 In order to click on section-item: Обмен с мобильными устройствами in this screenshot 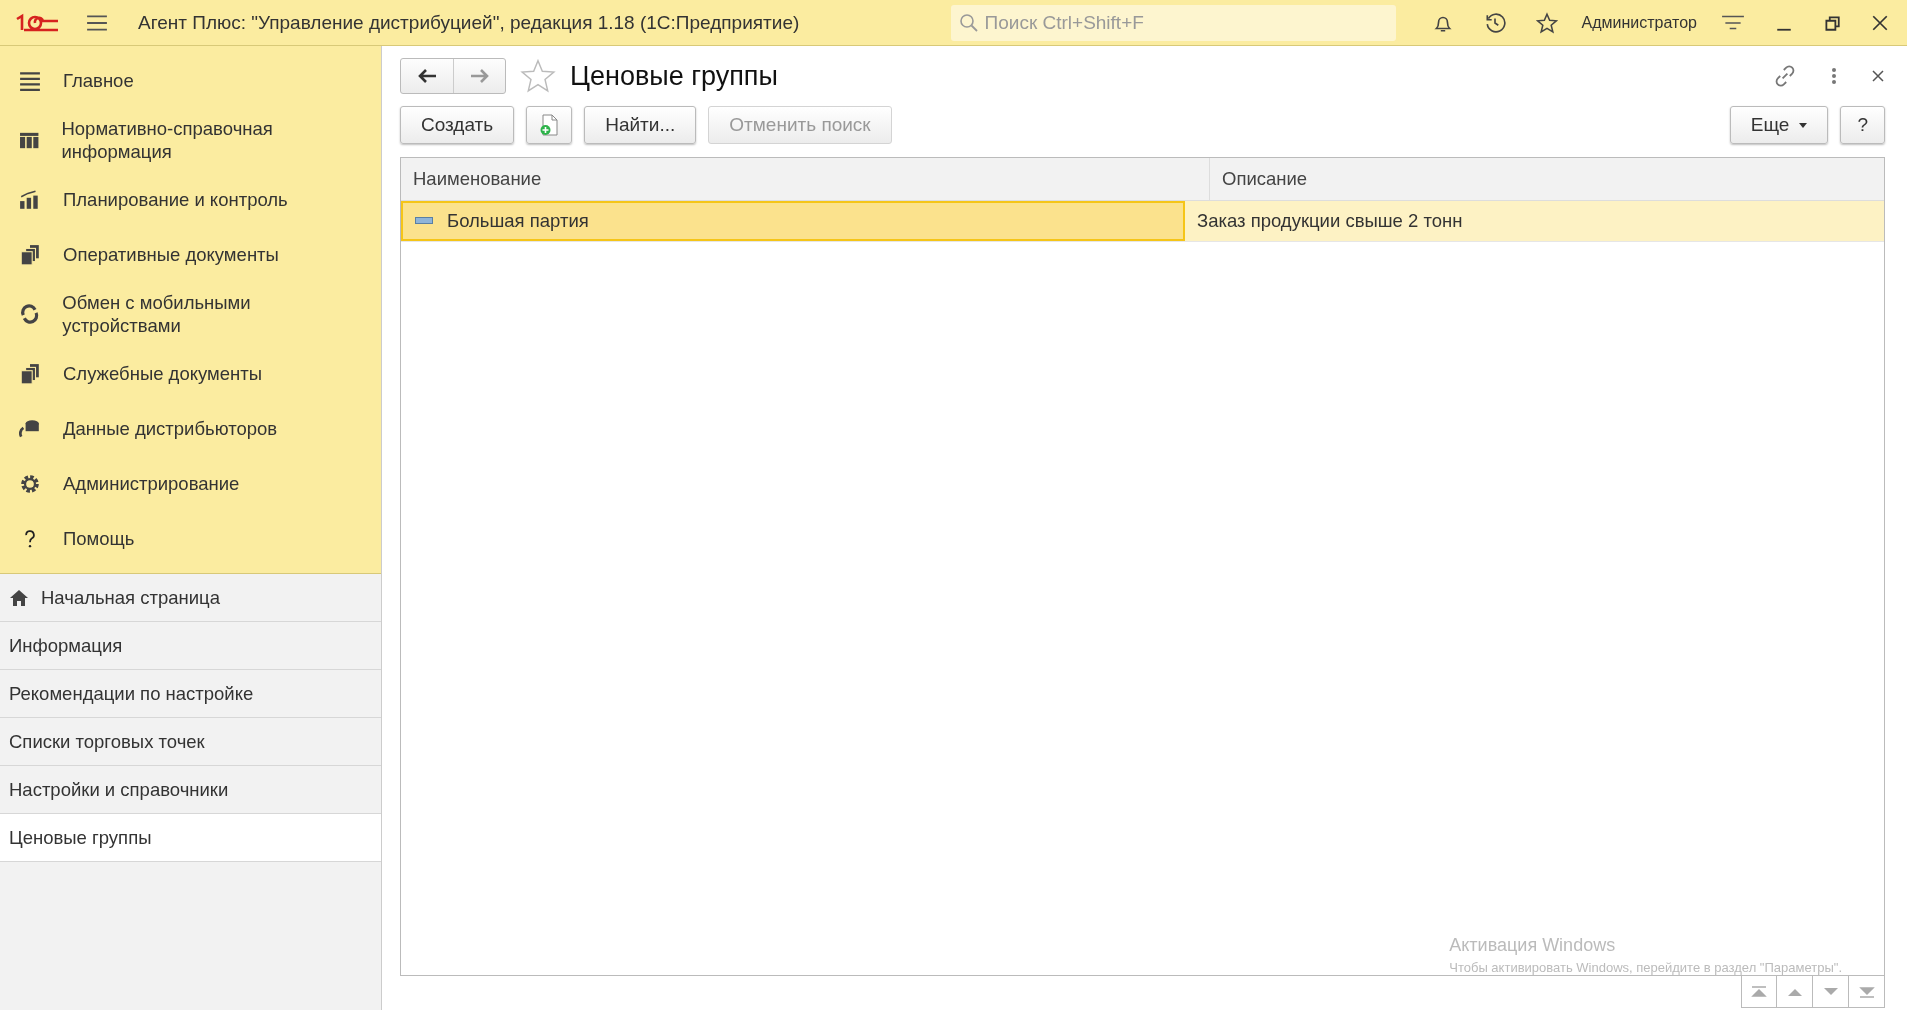, I will do `click(190, 314)`.